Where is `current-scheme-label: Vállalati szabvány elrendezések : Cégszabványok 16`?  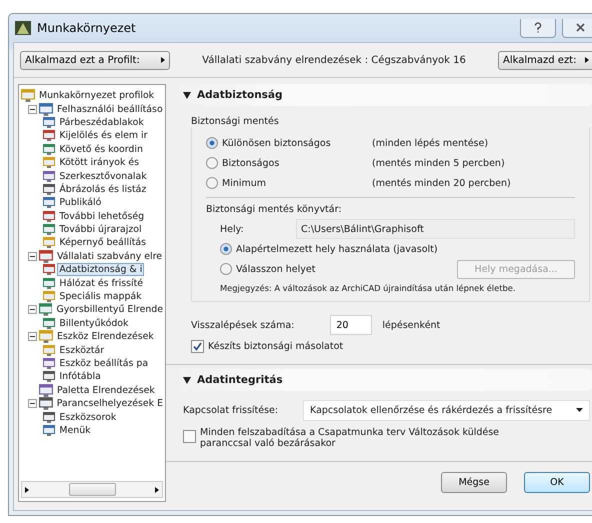
current-scheme-label: Vállalati szabvány elrendezések : Cégszabványok 16 is located at coordinates (334, 60).